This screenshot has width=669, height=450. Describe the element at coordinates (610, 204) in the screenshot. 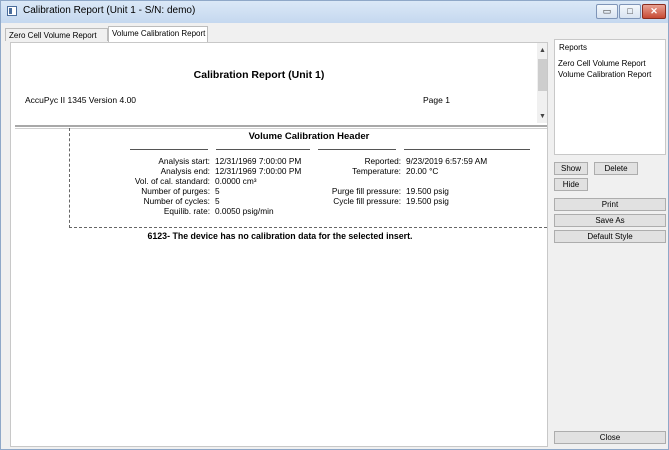

I see `print-button: Print` at that location.